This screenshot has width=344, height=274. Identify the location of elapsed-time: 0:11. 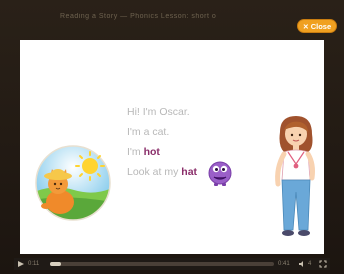
(34, 264).